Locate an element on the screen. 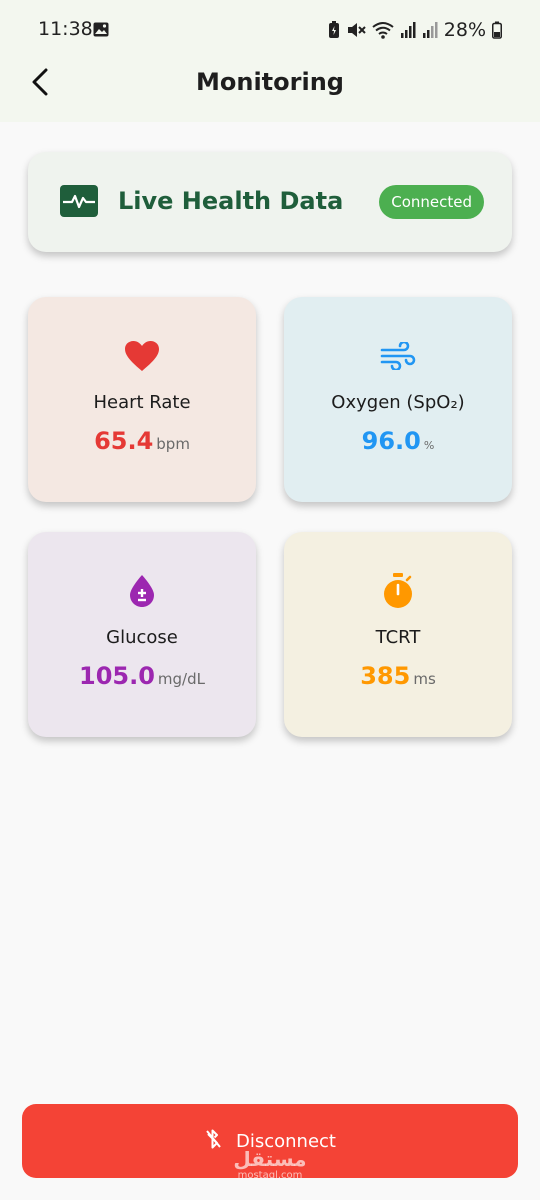  page-title: Monitoring is located at coordinates (270, 82).